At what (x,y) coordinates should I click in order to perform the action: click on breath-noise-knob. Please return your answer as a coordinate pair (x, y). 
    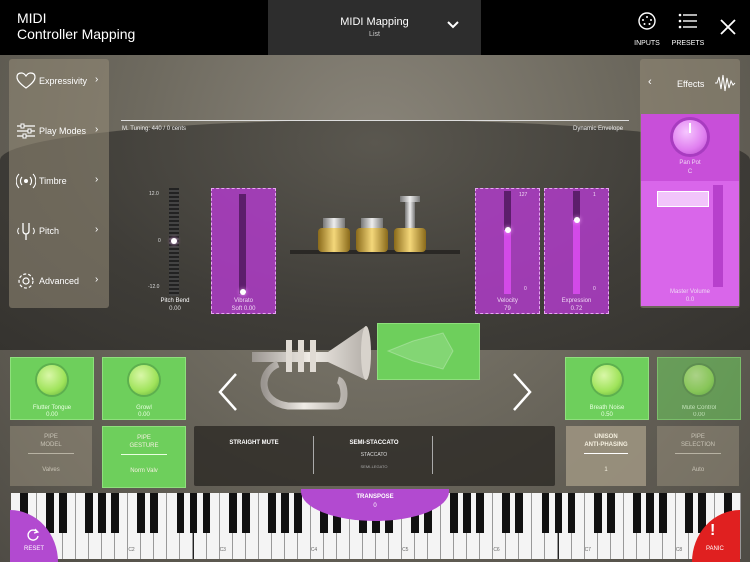
    Looking at the image, I should click on (607, 380).